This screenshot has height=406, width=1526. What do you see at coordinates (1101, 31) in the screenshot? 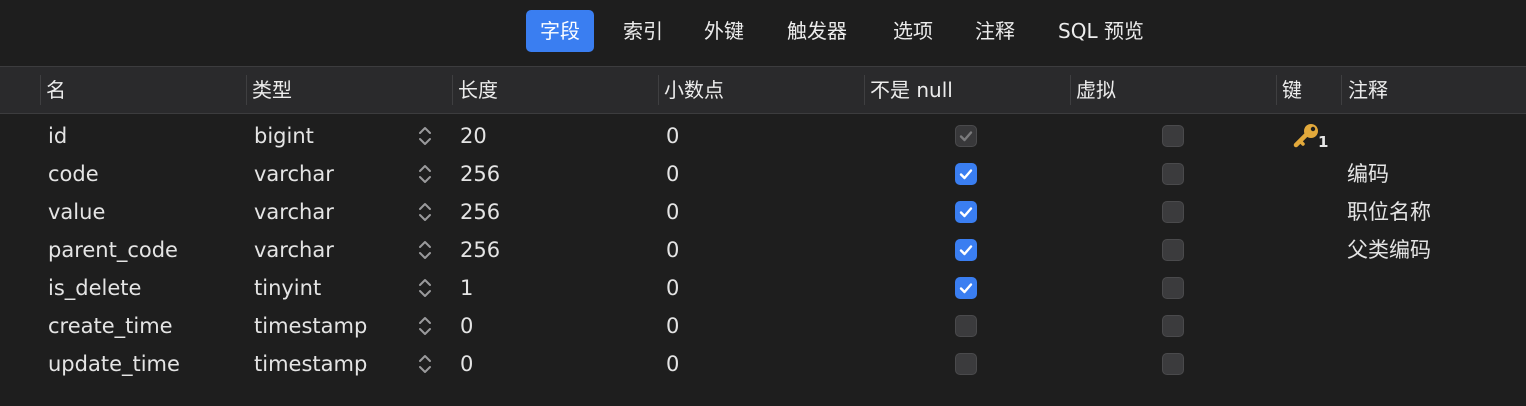
I see `tab-sql-preview: SQL 预览` at bounding box center [1101, 31].